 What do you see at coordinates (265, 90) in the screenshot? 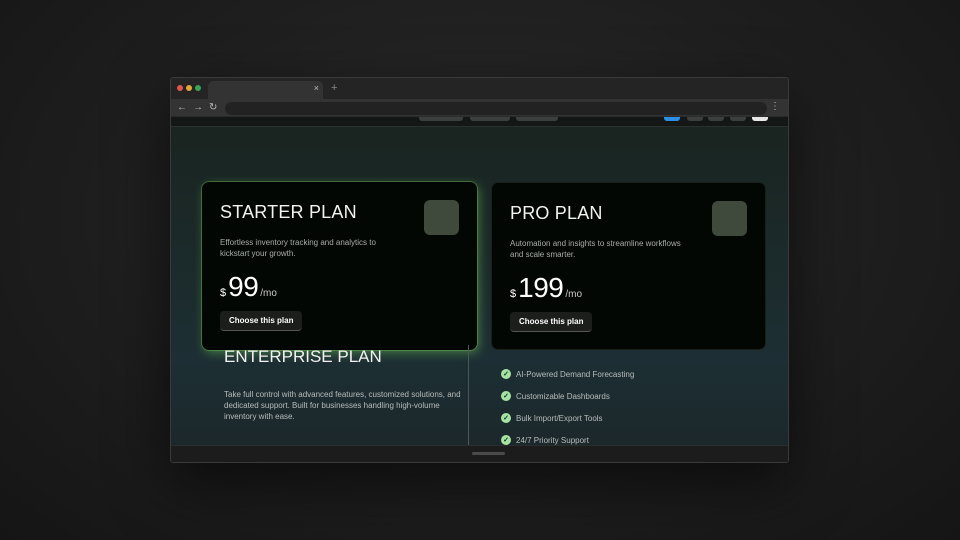
I see `browser-tab: ×` at bounding box center [265, 90].